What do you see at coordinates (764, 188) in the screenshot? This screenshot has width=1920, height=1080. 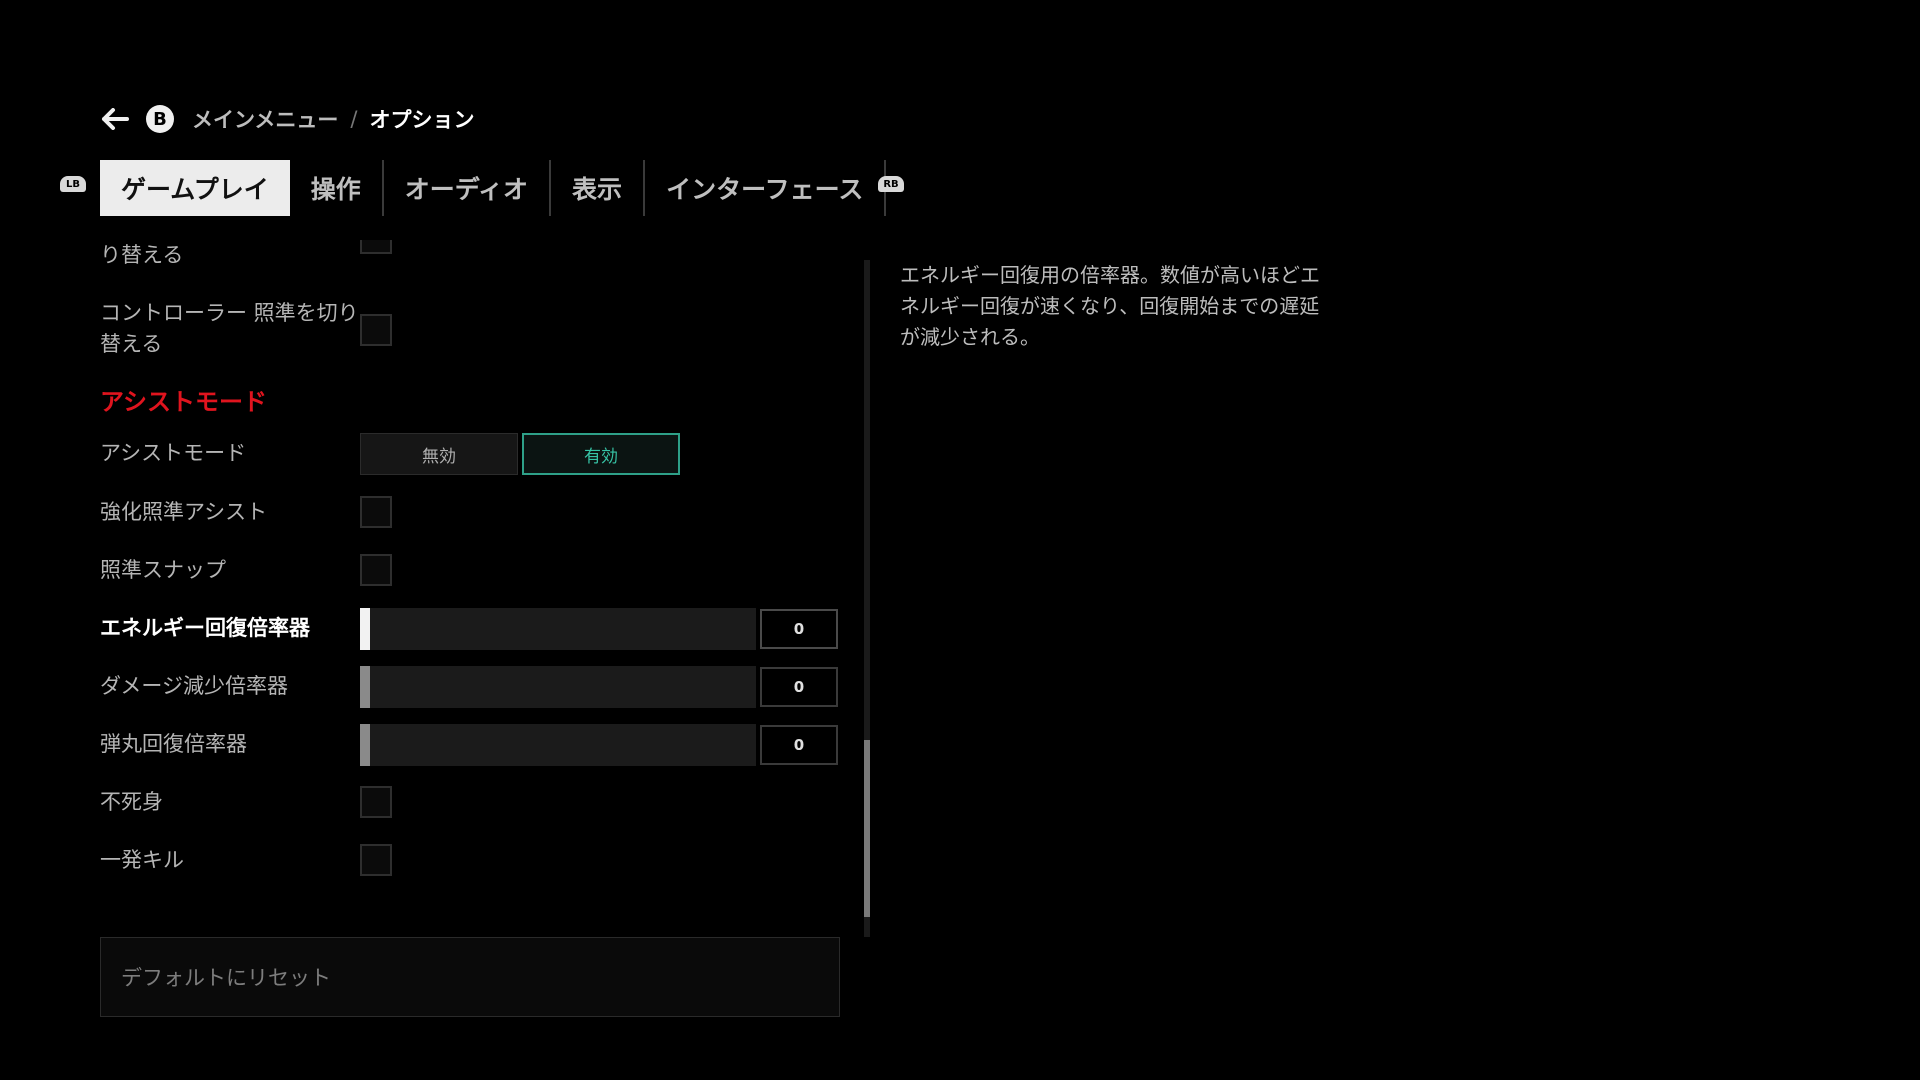 I see `tab-interface: インターフェース` at bounding box center [764, 188].